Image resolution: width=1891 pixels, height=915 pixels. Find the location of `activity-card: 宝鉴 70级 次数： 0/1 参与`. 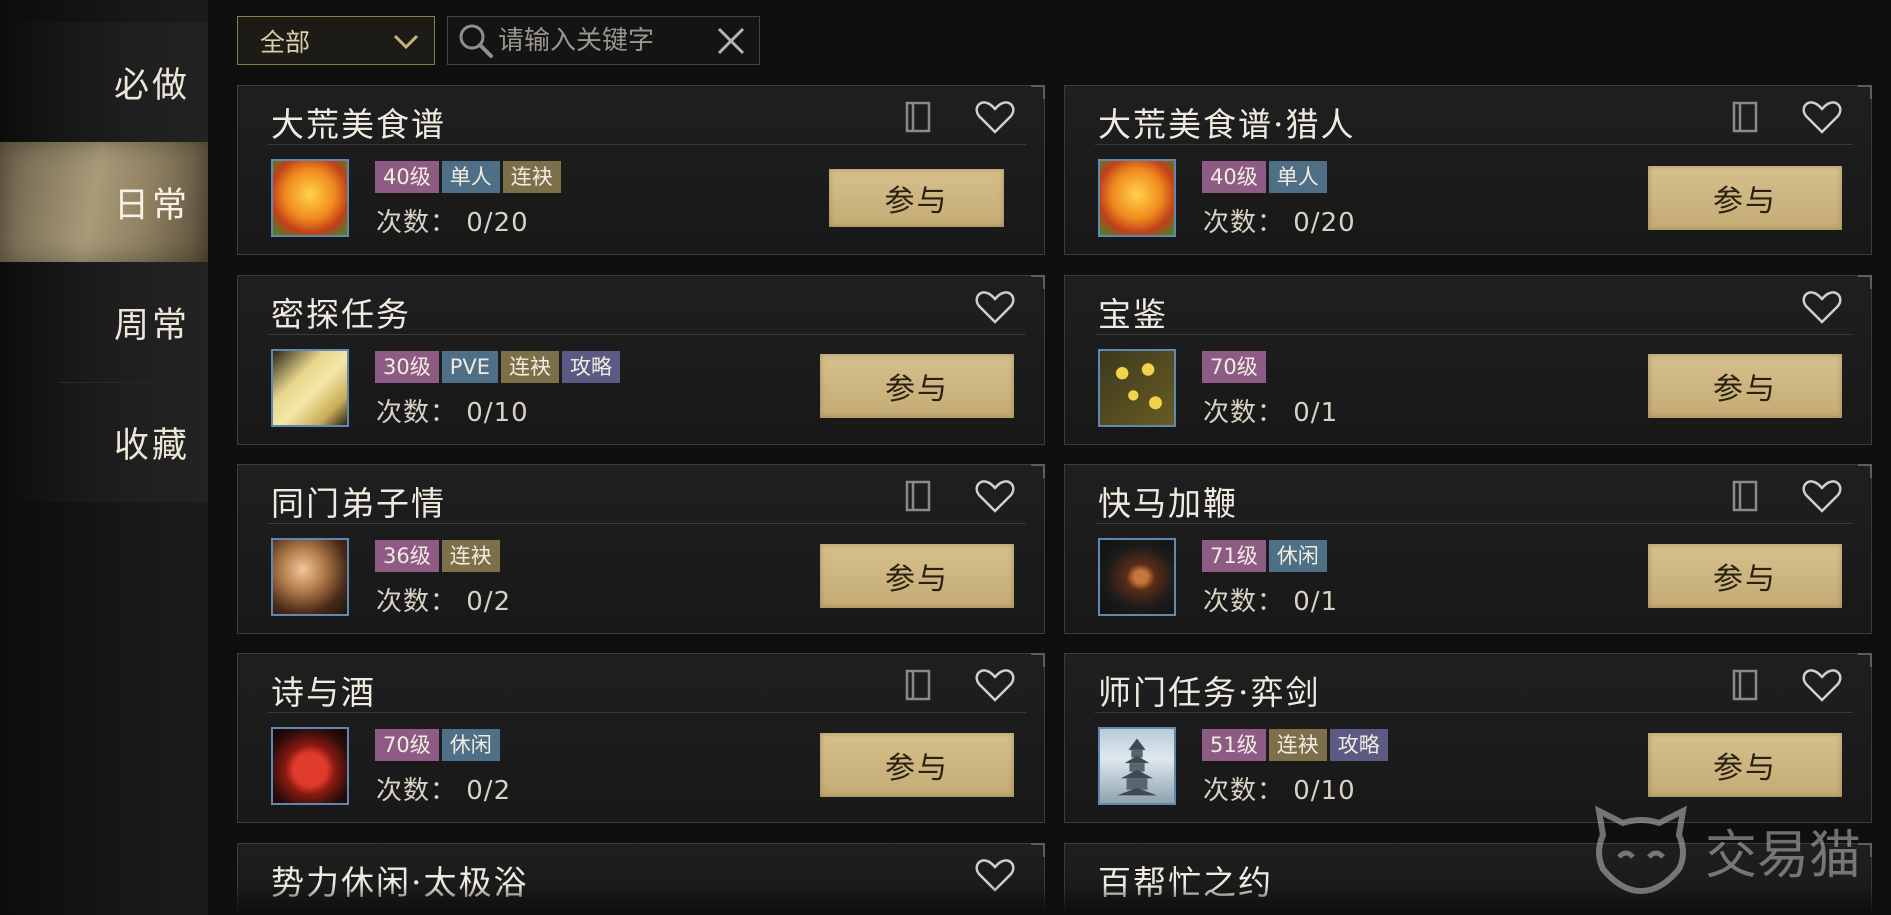

activity-card: 宝鉴 70级 次数： 0/1 参与 is located at coordinates (1468, 360).